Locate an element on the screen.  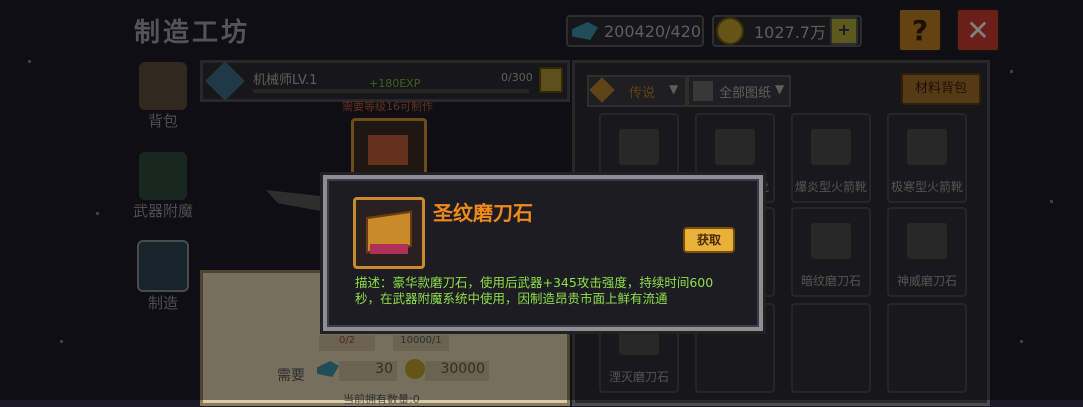
material-count-b: 10000/1 is located at coordinates (421, 343).